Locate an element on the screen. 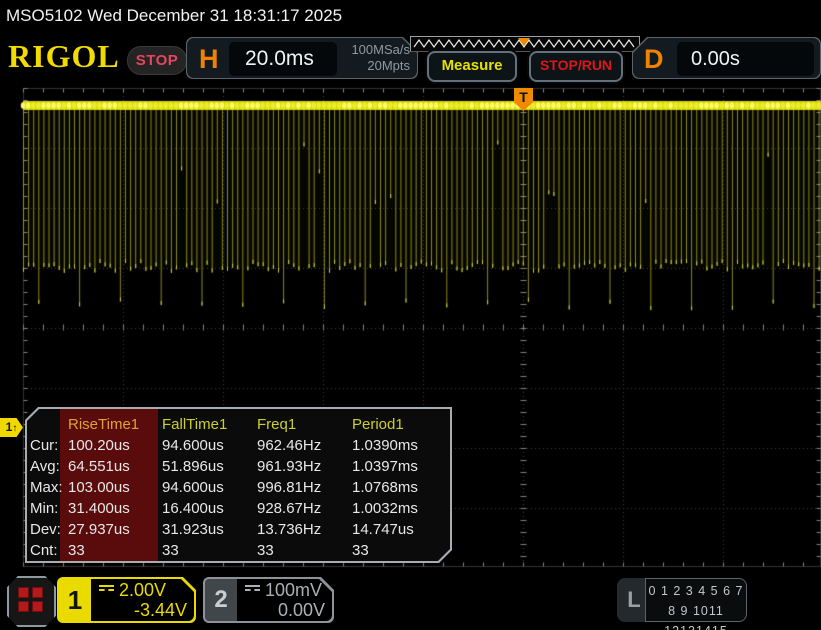 This screenshot has width=821, height=630. logic-channels-row1: 0 1 2 3 4 5 6 7 is located at coordinates (696, 591).